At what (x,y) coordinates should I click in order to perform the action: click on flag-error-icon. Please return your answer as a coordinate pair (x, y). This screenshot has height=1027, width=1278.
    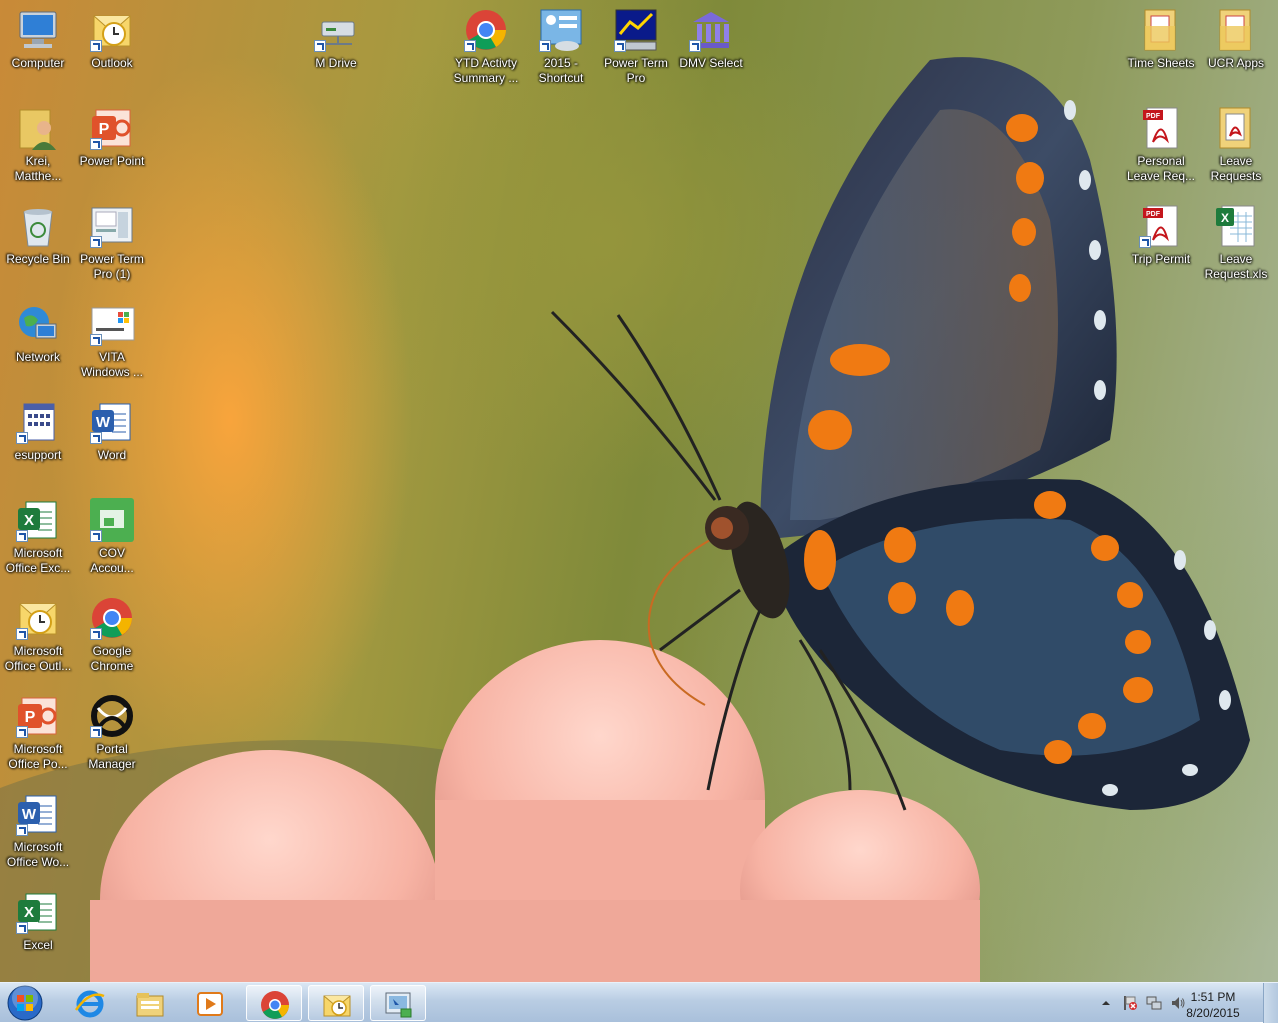
    Looking at the image, I should click on (1130, 1003).